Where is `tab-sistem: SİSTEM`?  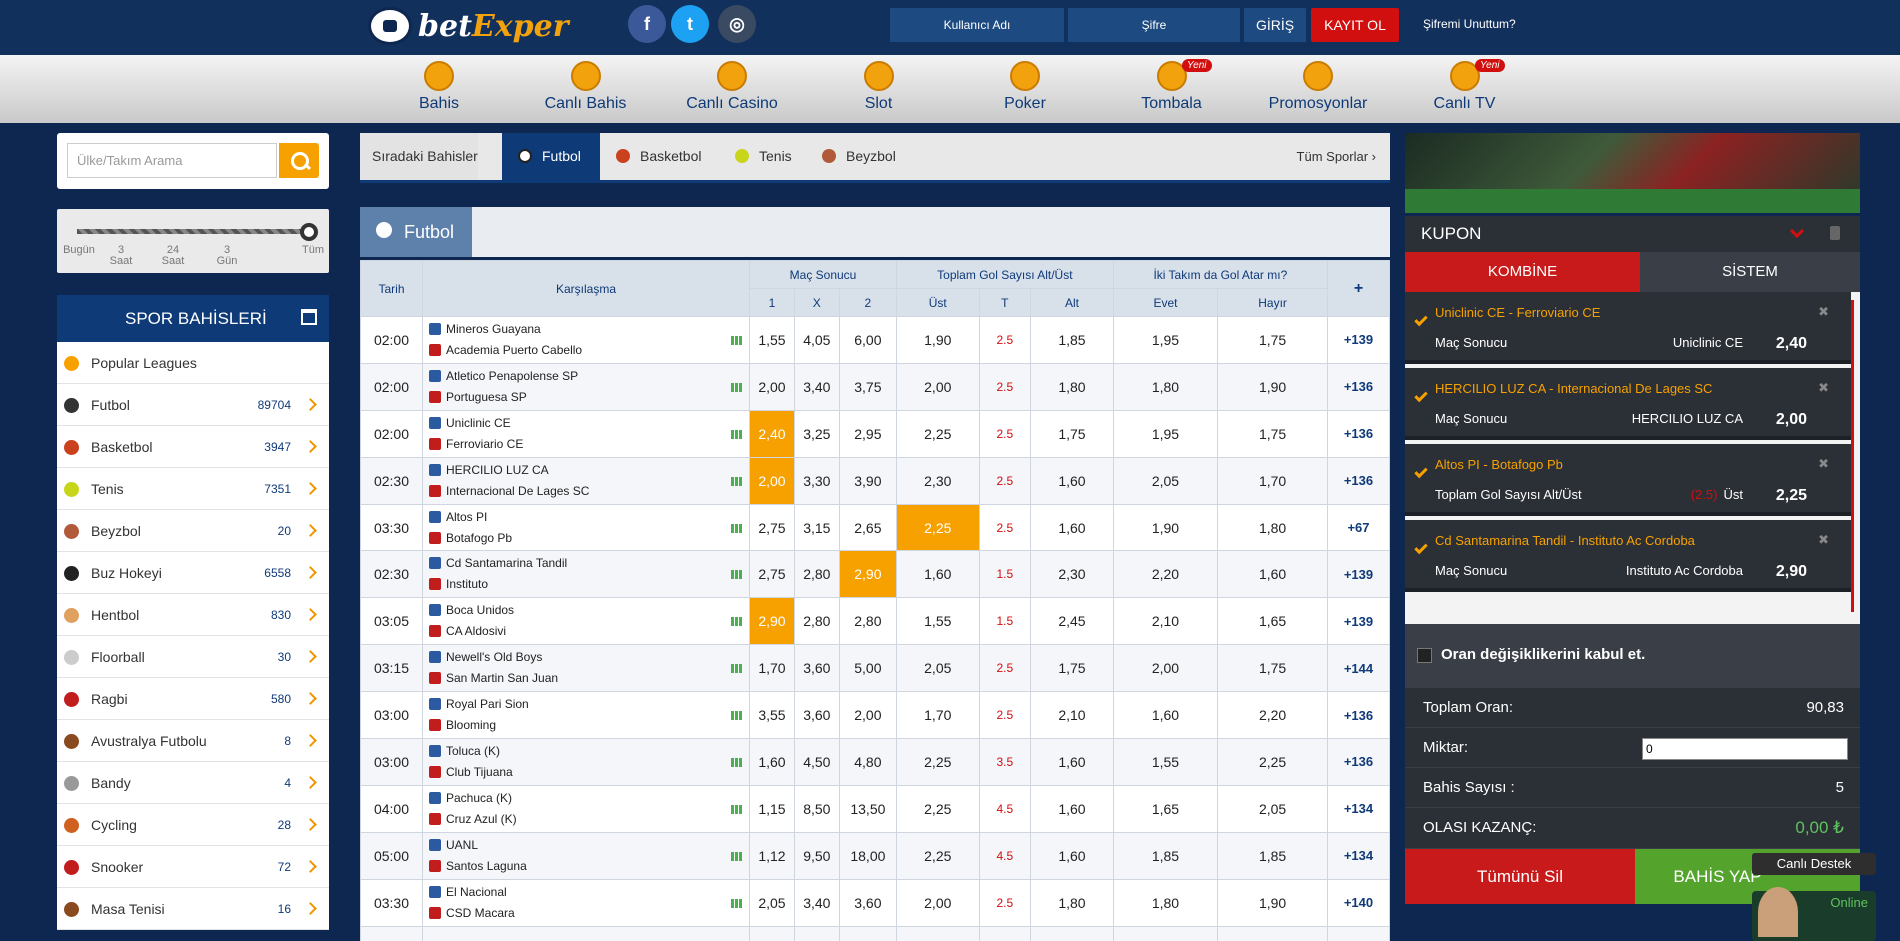
tab-sistem: SİSTEM is located at coordinates (1750, 272).